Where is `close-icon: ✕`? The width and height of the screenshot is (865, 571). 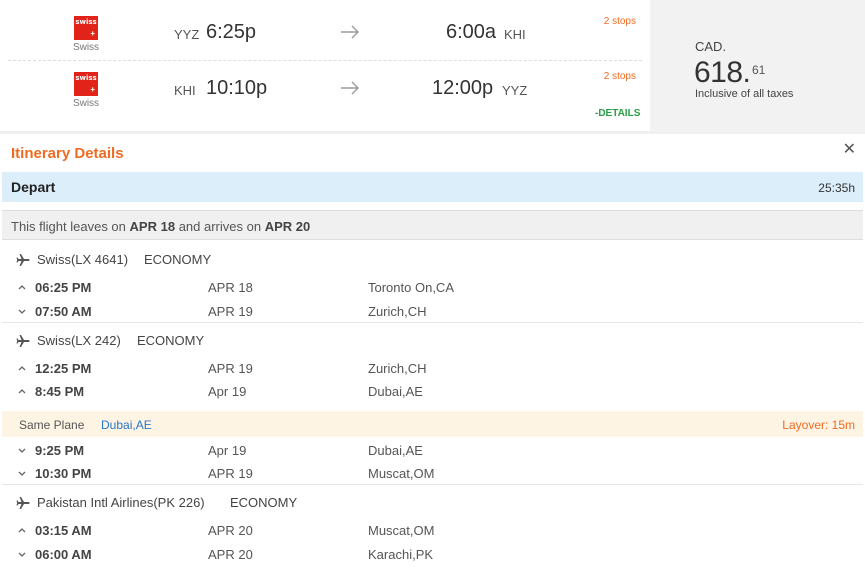 close-icon: ✕ is located at coordinates (849, 149).